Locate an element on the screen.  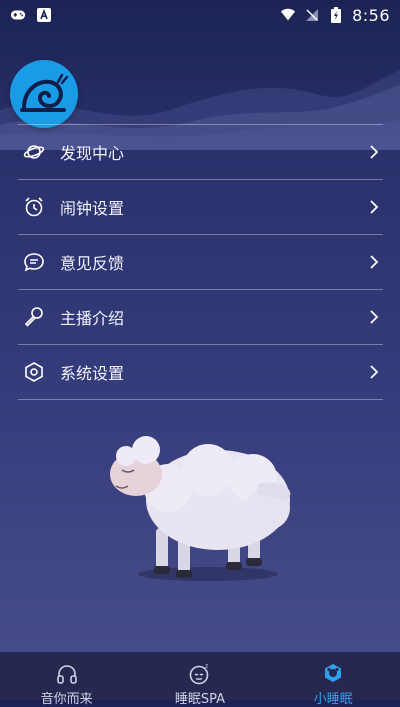
menu-item-label: 闹钟设置 is located at coordinates (92, 208).